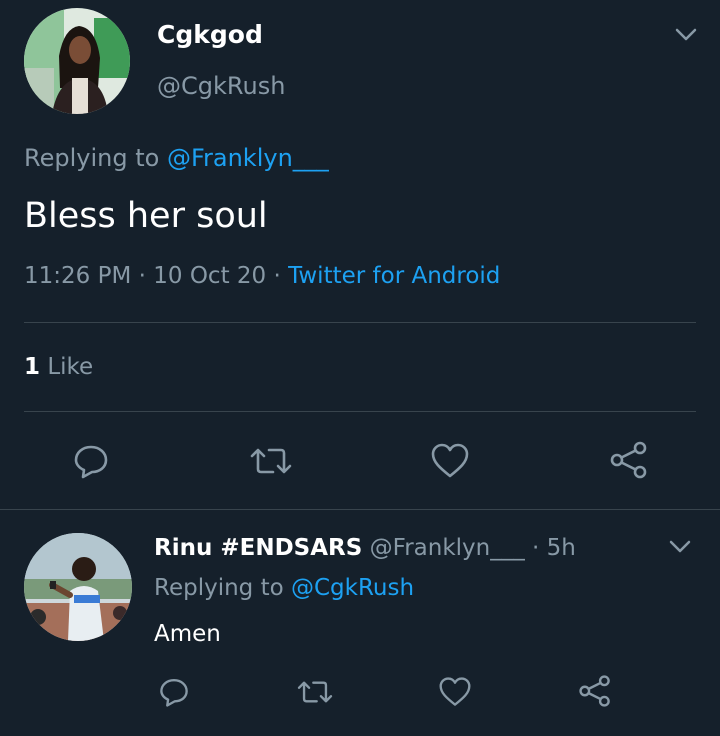 The width and height of the screenshot is (720, 736). What do you see at coordinates (210, 276) in the screenshot?
I see `tweet-date: 10 Oct 20` at bounding box center [210, 276].